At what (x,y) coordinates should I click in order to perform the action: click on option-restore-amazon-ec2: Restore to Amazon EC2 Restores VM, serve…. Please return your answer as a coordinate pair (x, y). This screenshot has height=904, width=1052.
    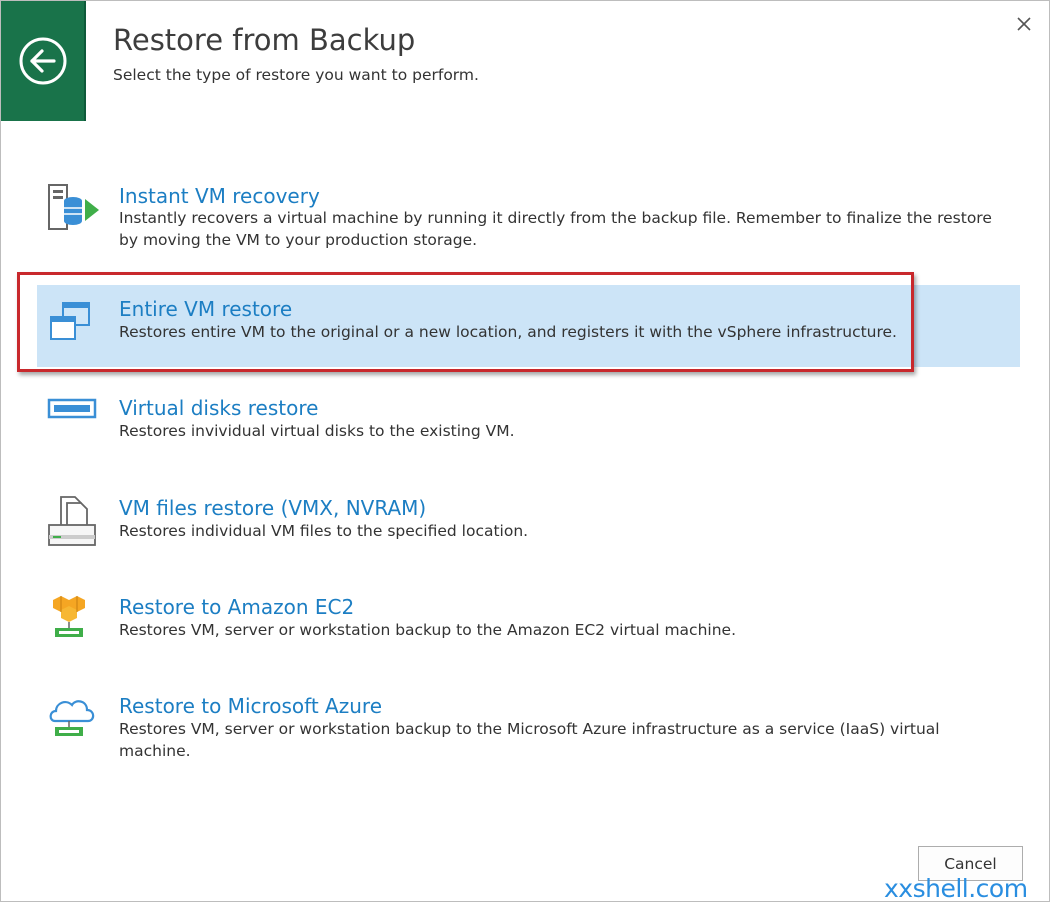
    Looking at the image, I should click on (528, 620).